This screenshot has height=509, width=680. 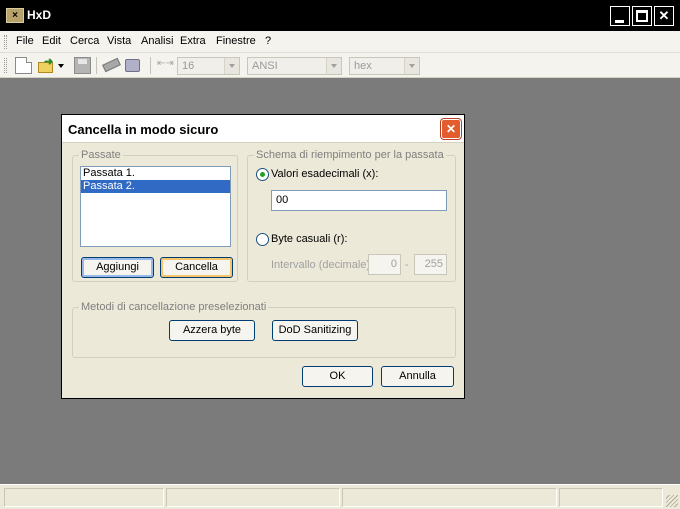 I want to click on window-titlebar: × HxD, so click(x=340, y=15).